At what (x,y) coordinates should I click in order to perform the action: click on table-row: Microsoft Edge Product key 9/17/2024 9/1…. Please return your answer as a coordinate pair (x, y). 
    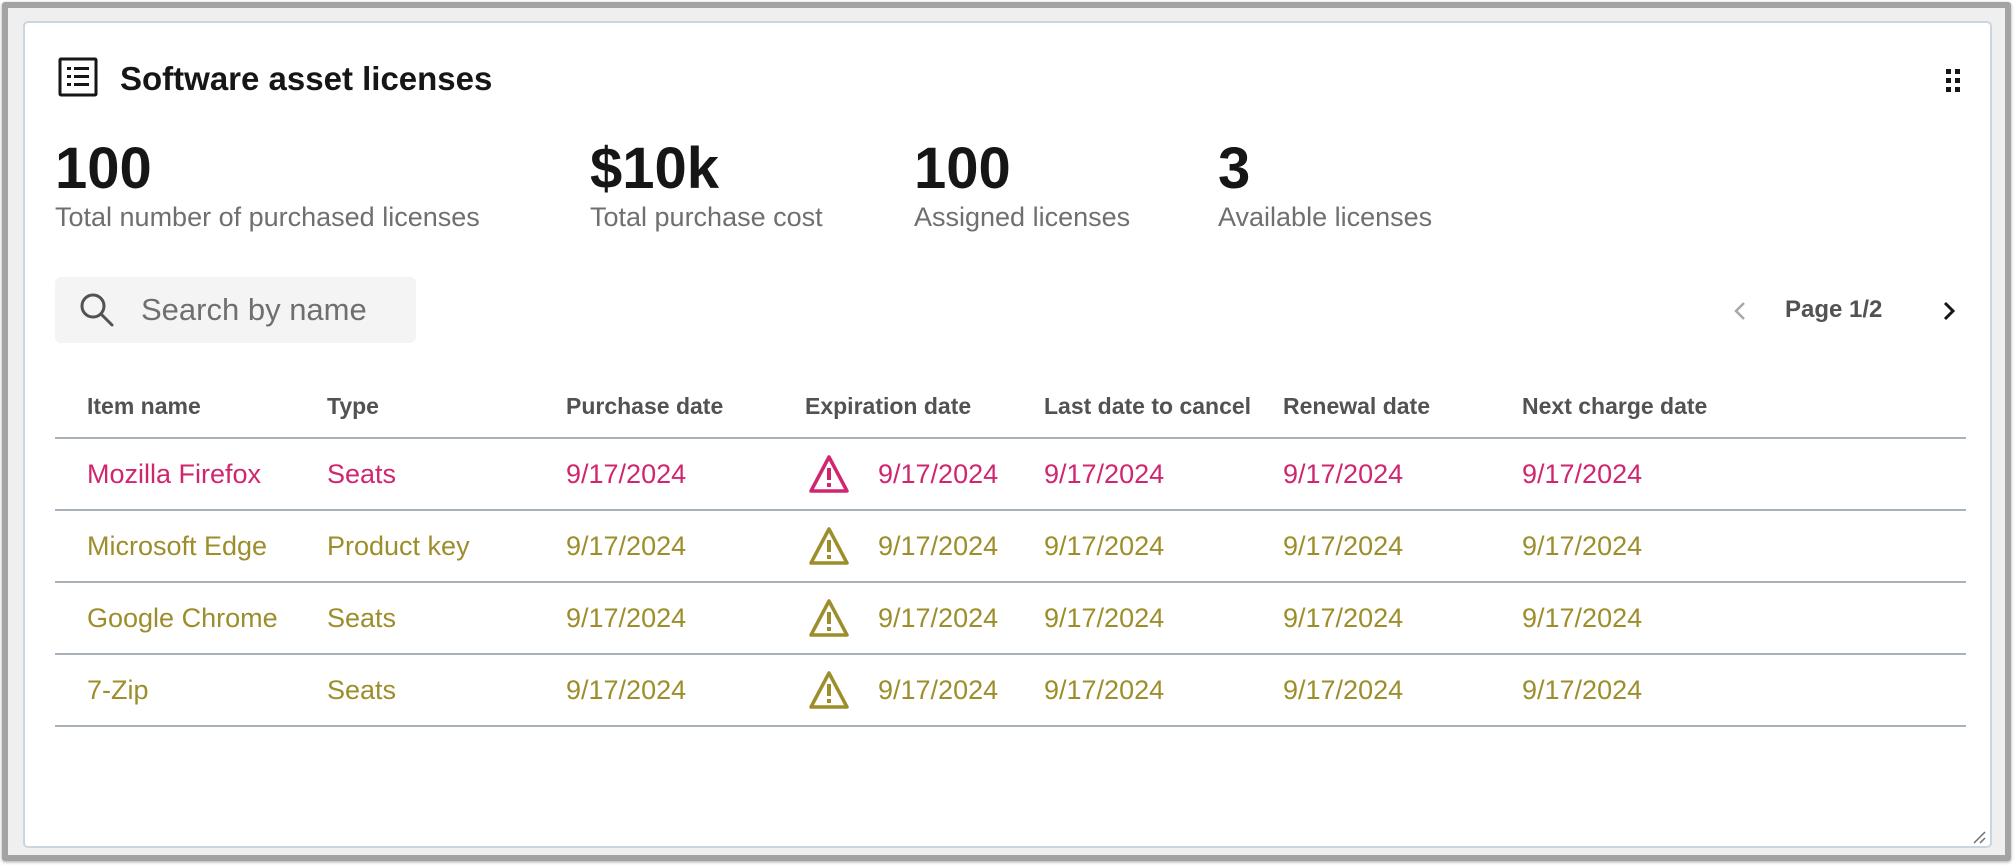
    Looking at the image, I should click on (1009, 546).